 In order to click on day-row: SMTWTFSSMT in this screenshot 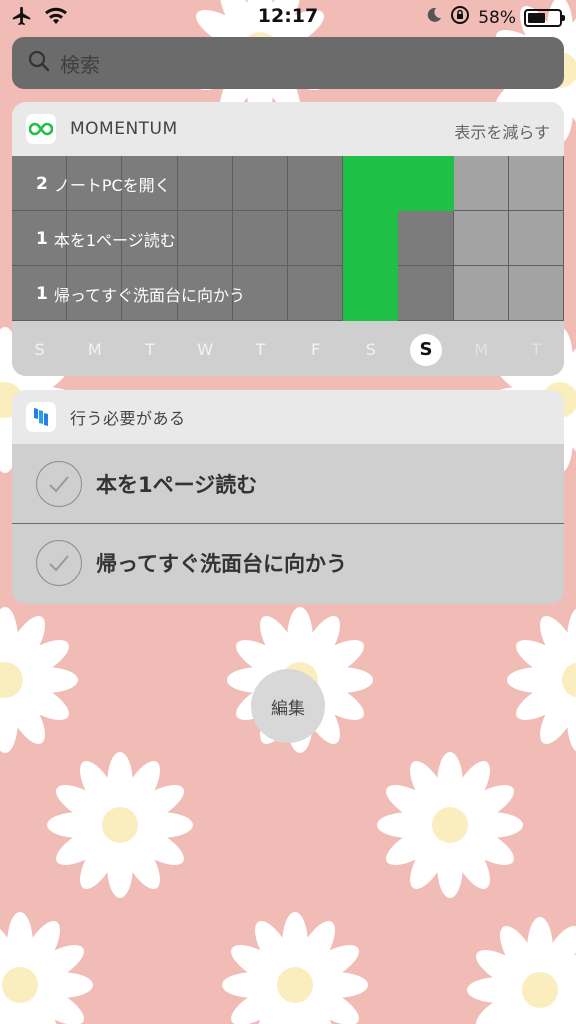, I will do `click(288, 349)`.